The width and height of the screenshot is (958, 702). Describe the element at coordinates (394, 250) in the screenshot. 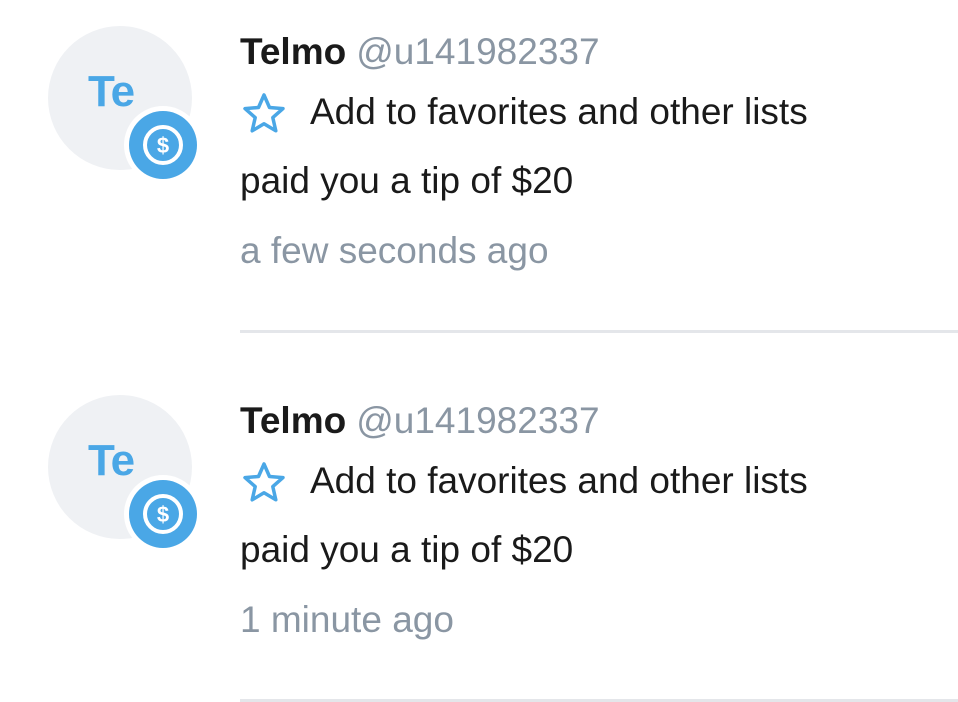

I see `notification-timestamp: a few seconds ago` at that location.